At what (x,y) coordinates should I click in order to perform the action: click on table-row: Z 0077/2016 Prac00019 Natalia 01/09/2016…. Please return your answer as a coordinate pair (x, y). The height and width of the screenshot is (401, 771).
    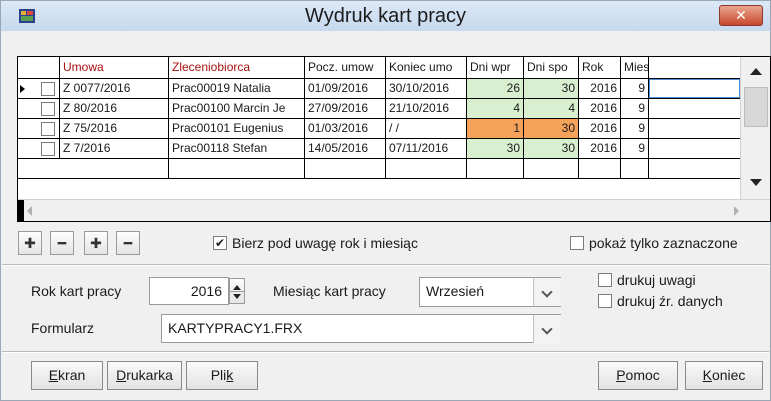
    Looking at the image, I should click on (379, 89).